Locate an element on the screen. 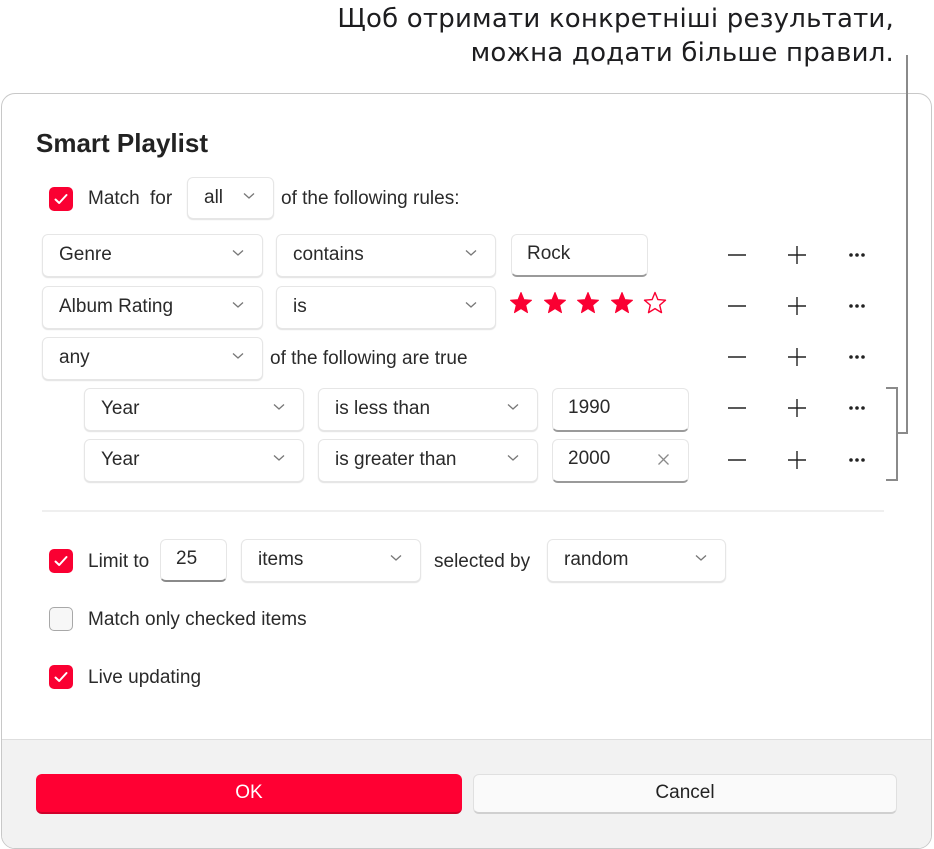 Image resolution: width=934 pixels, height=849 pixels. rule-2-field-select: Album Rating is located at coordinates (152, 307).